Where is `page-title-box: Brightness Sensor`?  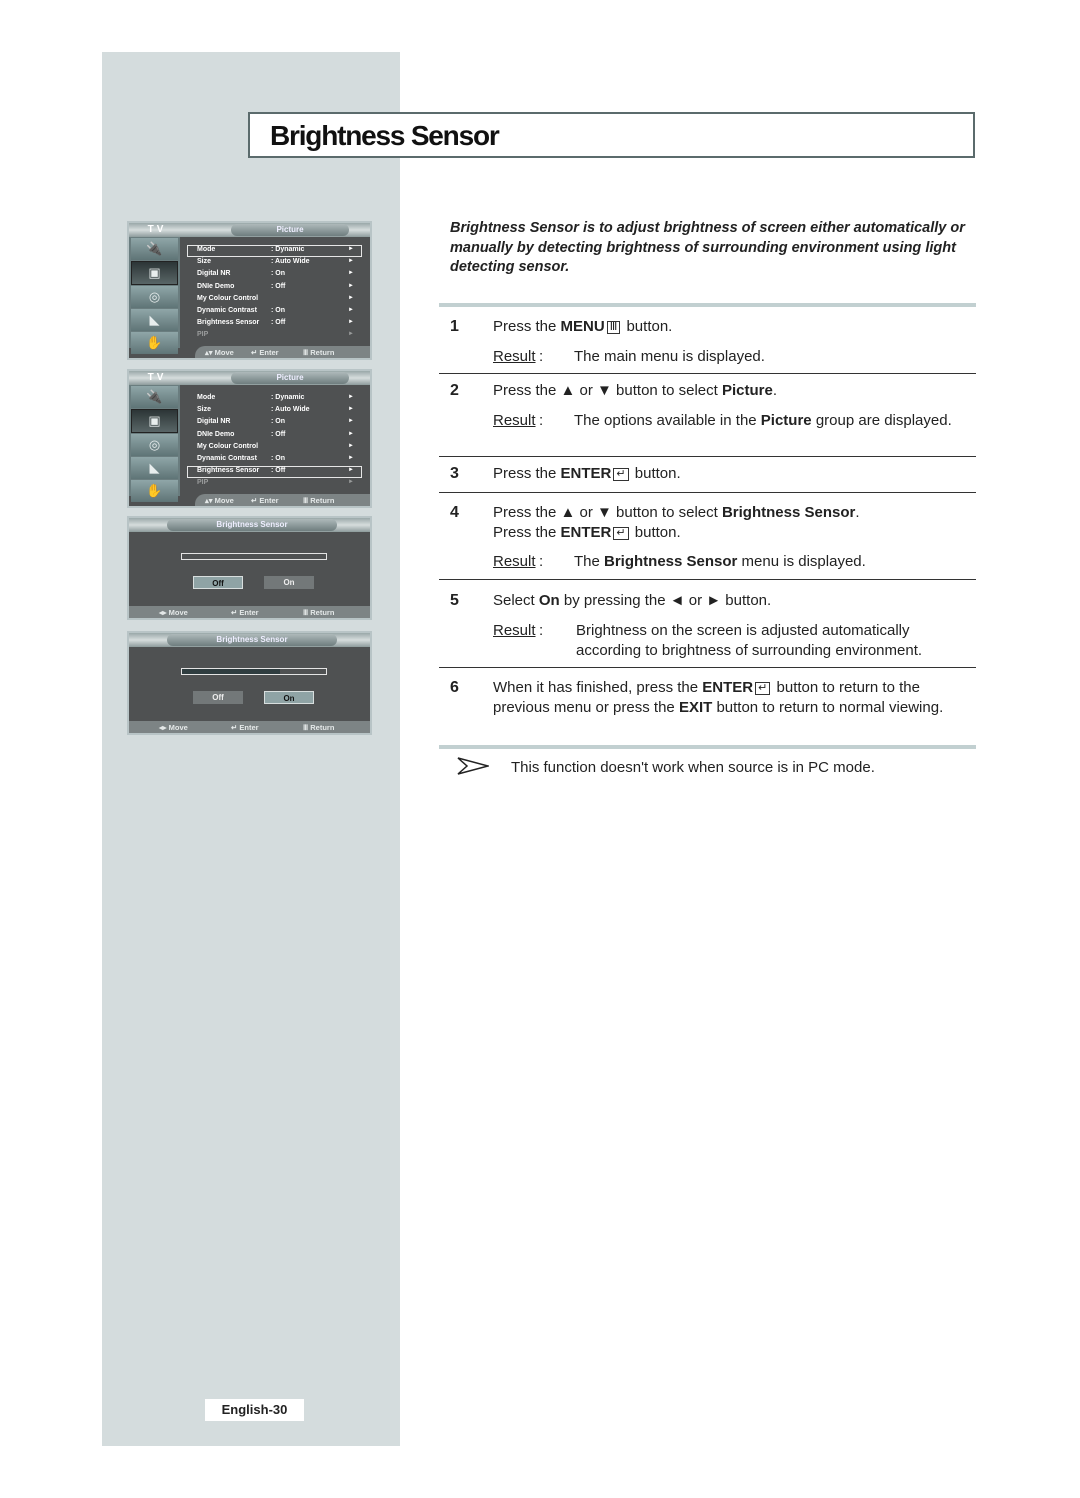
page-title-box: Brightness Sensor is located at coordinates (611, 135).